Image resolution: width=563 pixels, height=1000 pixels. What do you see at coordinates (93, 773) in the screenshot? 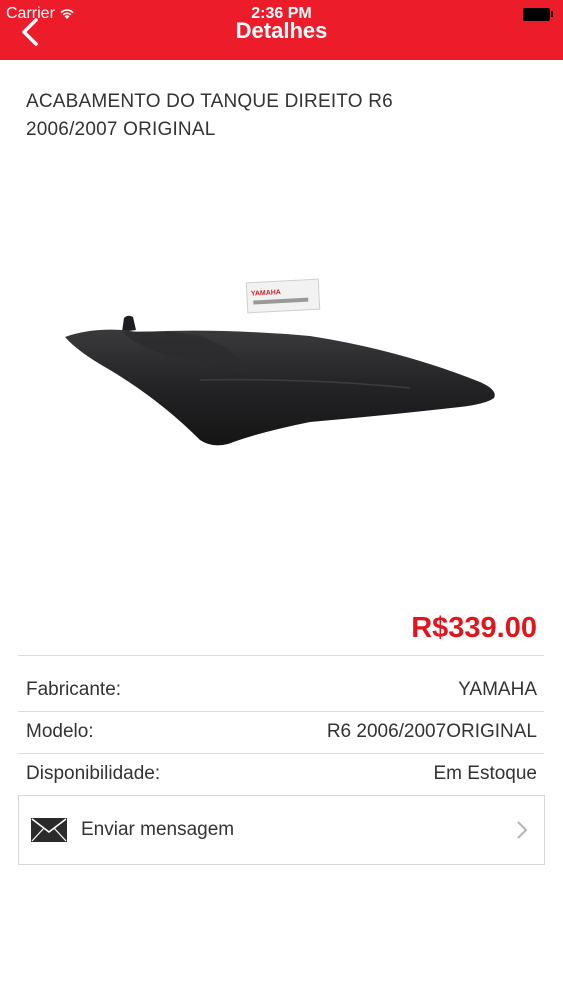
I see `detail-label: Disponibilidade:` at bounding box center [93, 773].